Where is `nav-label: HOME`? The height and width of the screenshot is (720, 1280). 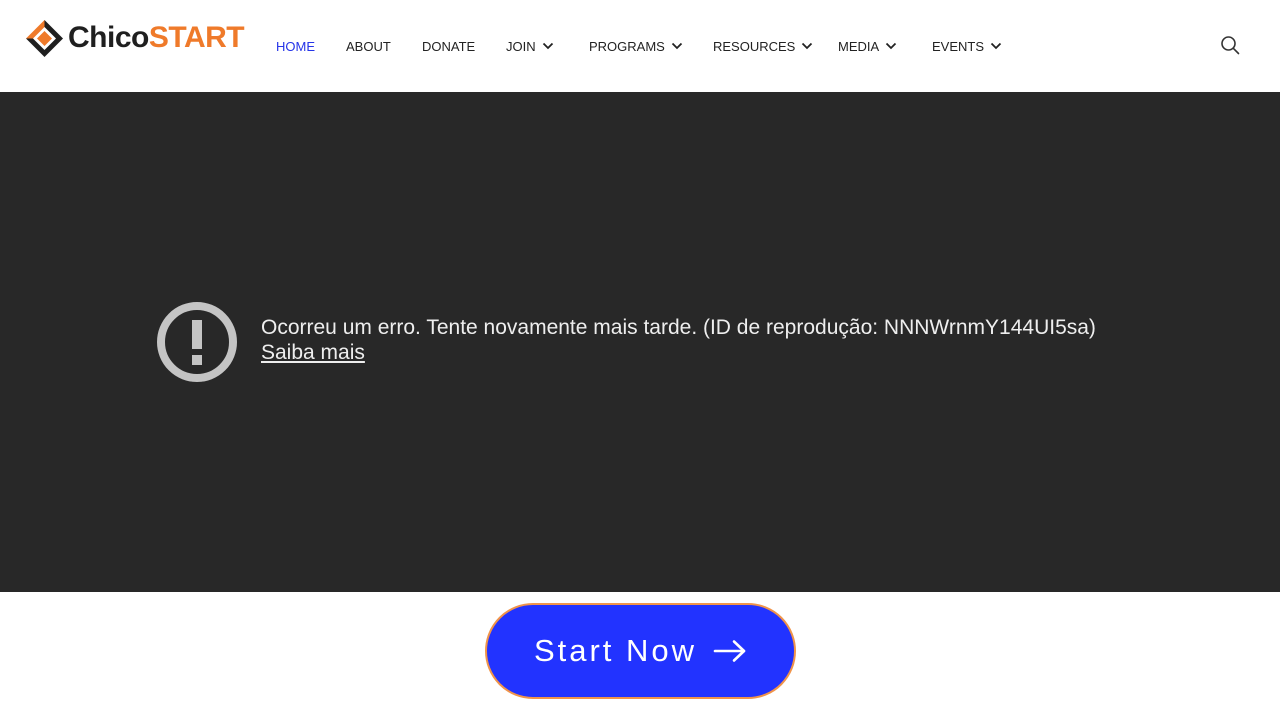 nav-label: HOME is located at coordinates (295, 46).